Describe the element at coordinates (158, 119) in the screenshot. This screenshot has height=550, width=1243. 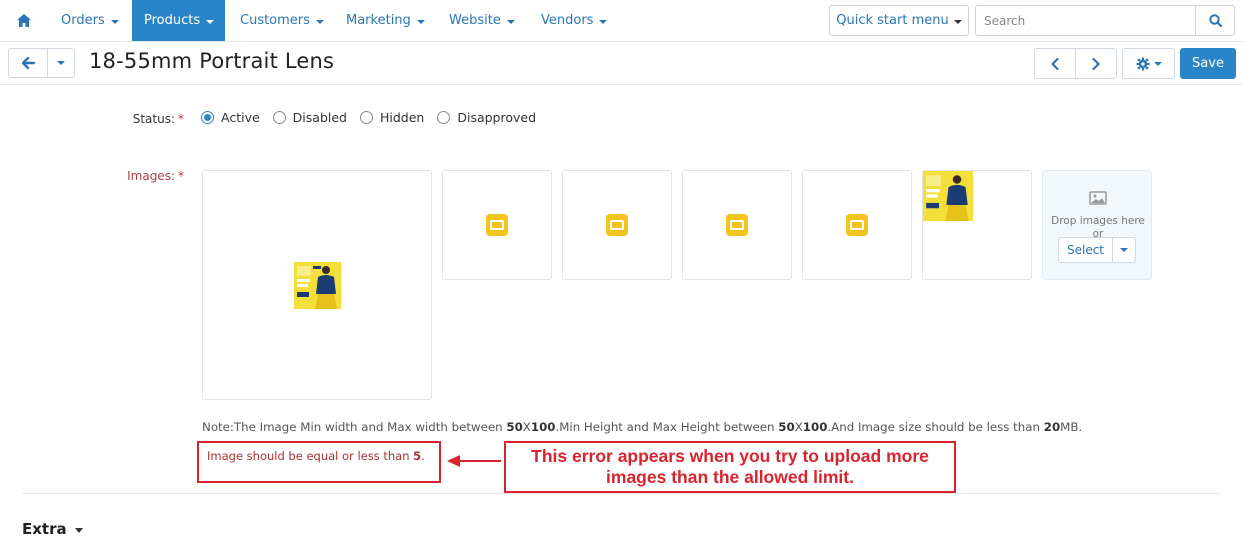
I see `status-label: Status: *` at that location.